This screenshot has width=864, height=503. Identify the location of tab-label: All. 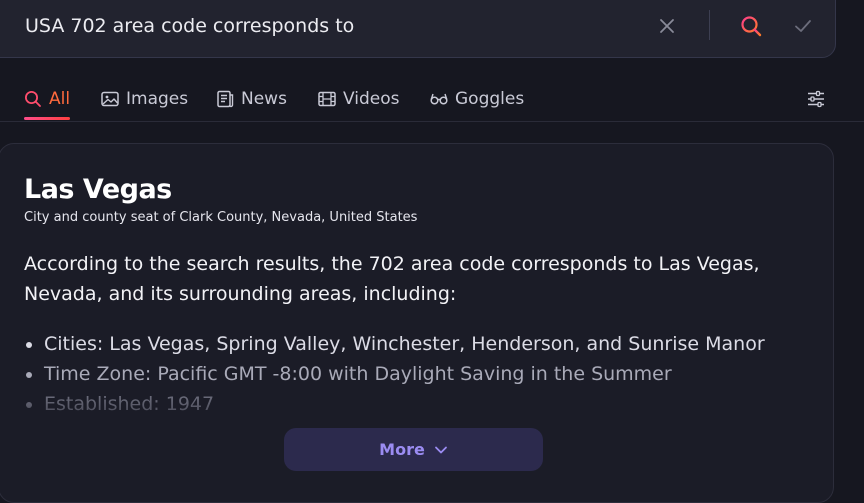
(60, 99).